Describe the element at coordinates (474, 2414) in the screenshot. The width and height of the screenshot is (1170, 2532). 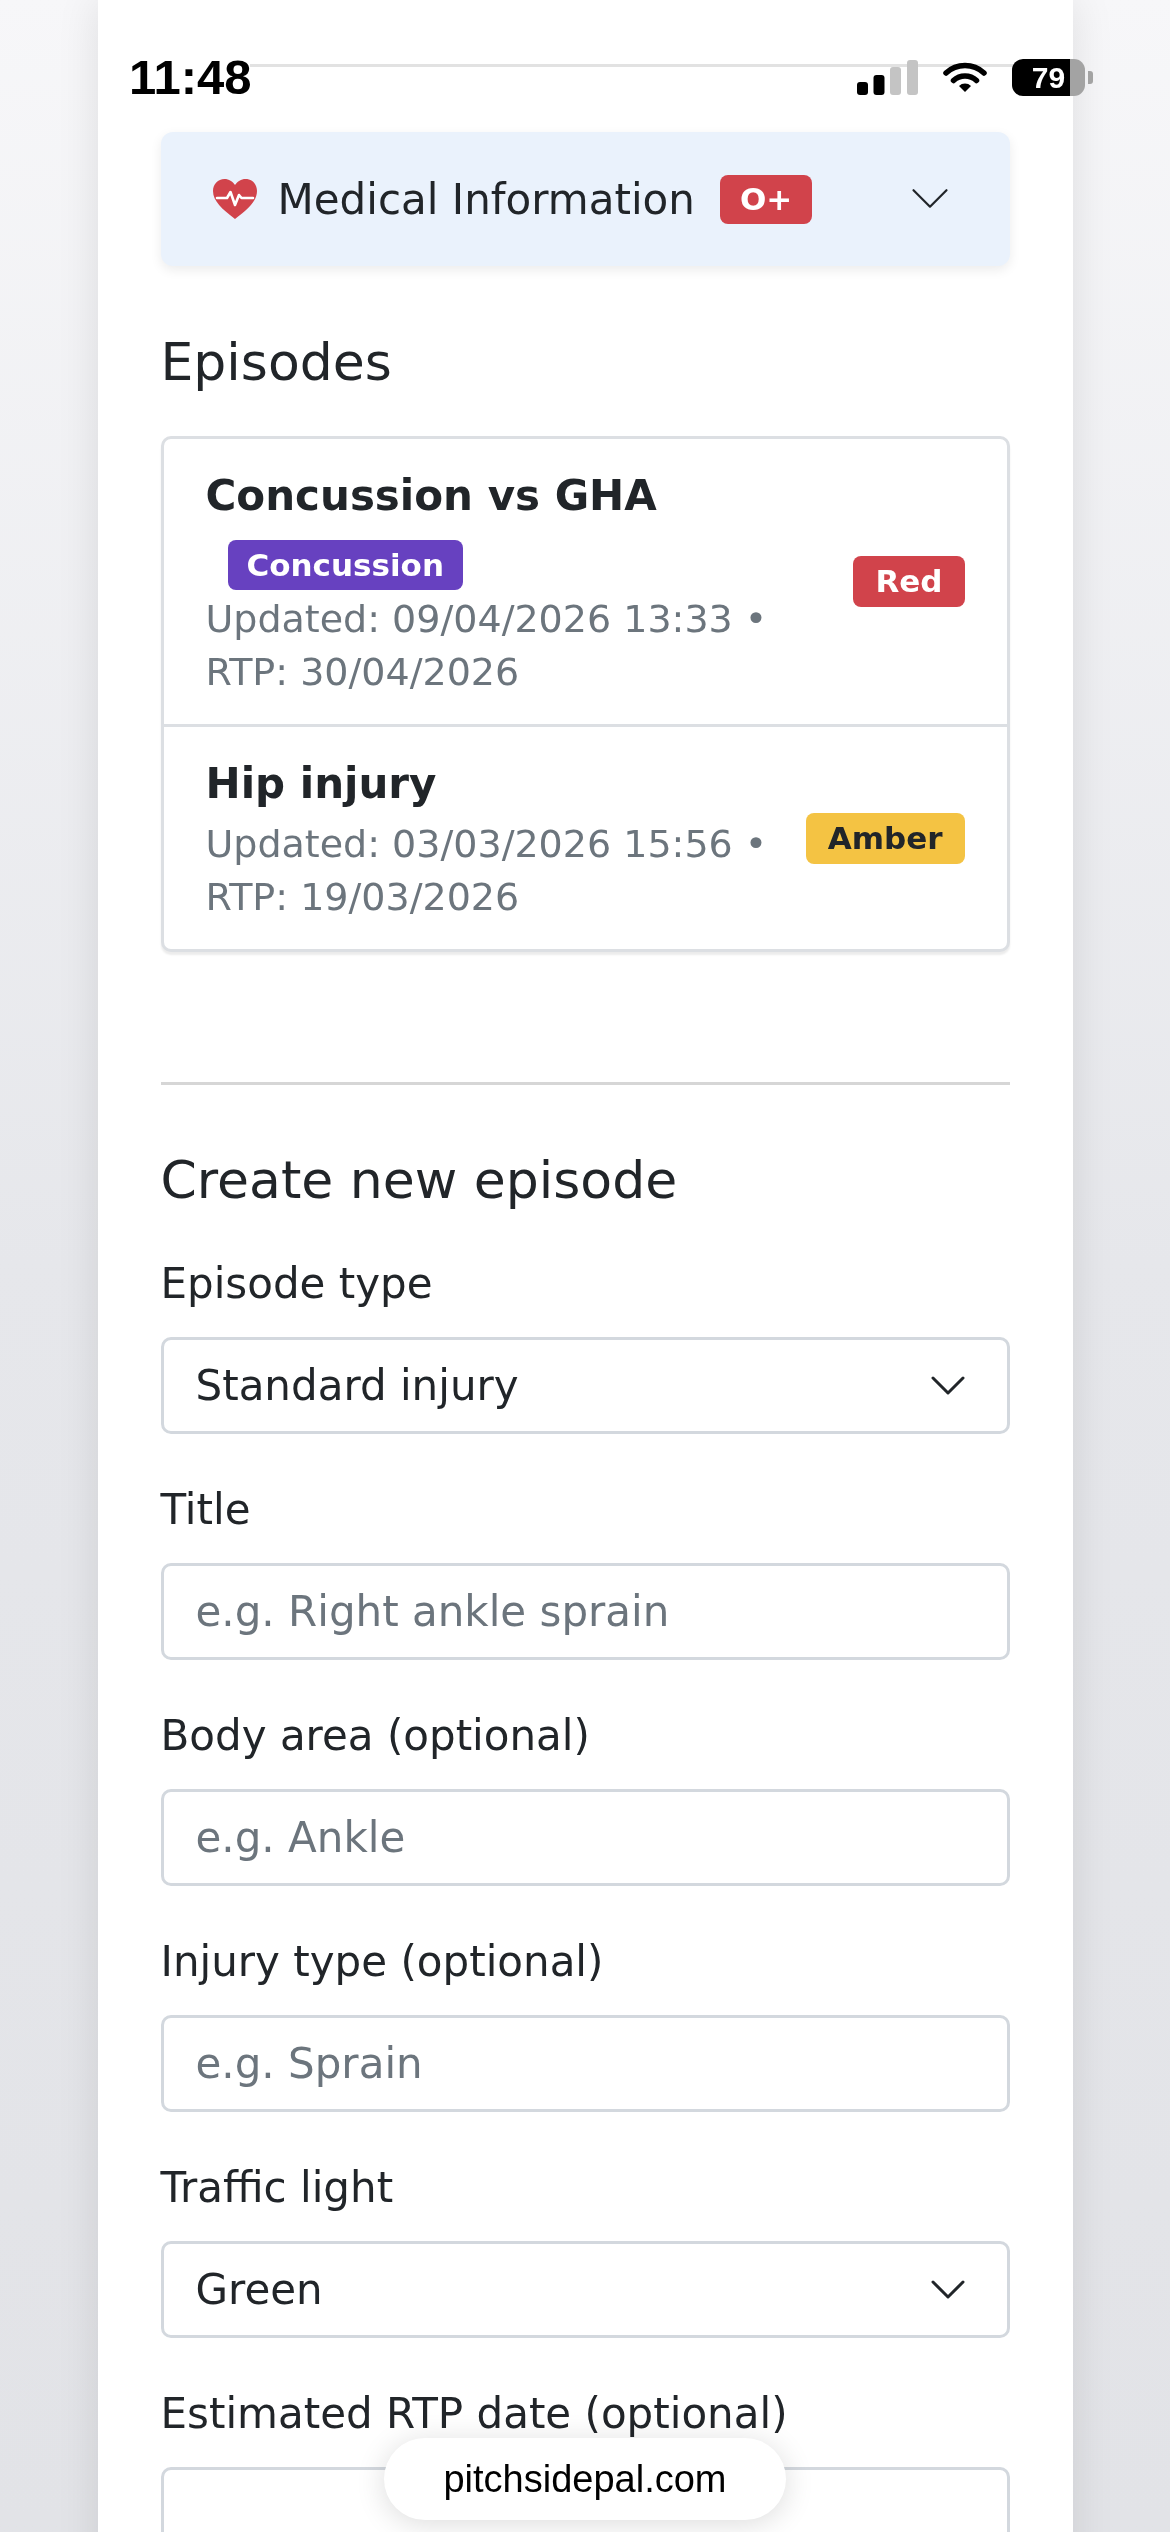
I see `field-label: Estimated RTP date (optional)` at that location.